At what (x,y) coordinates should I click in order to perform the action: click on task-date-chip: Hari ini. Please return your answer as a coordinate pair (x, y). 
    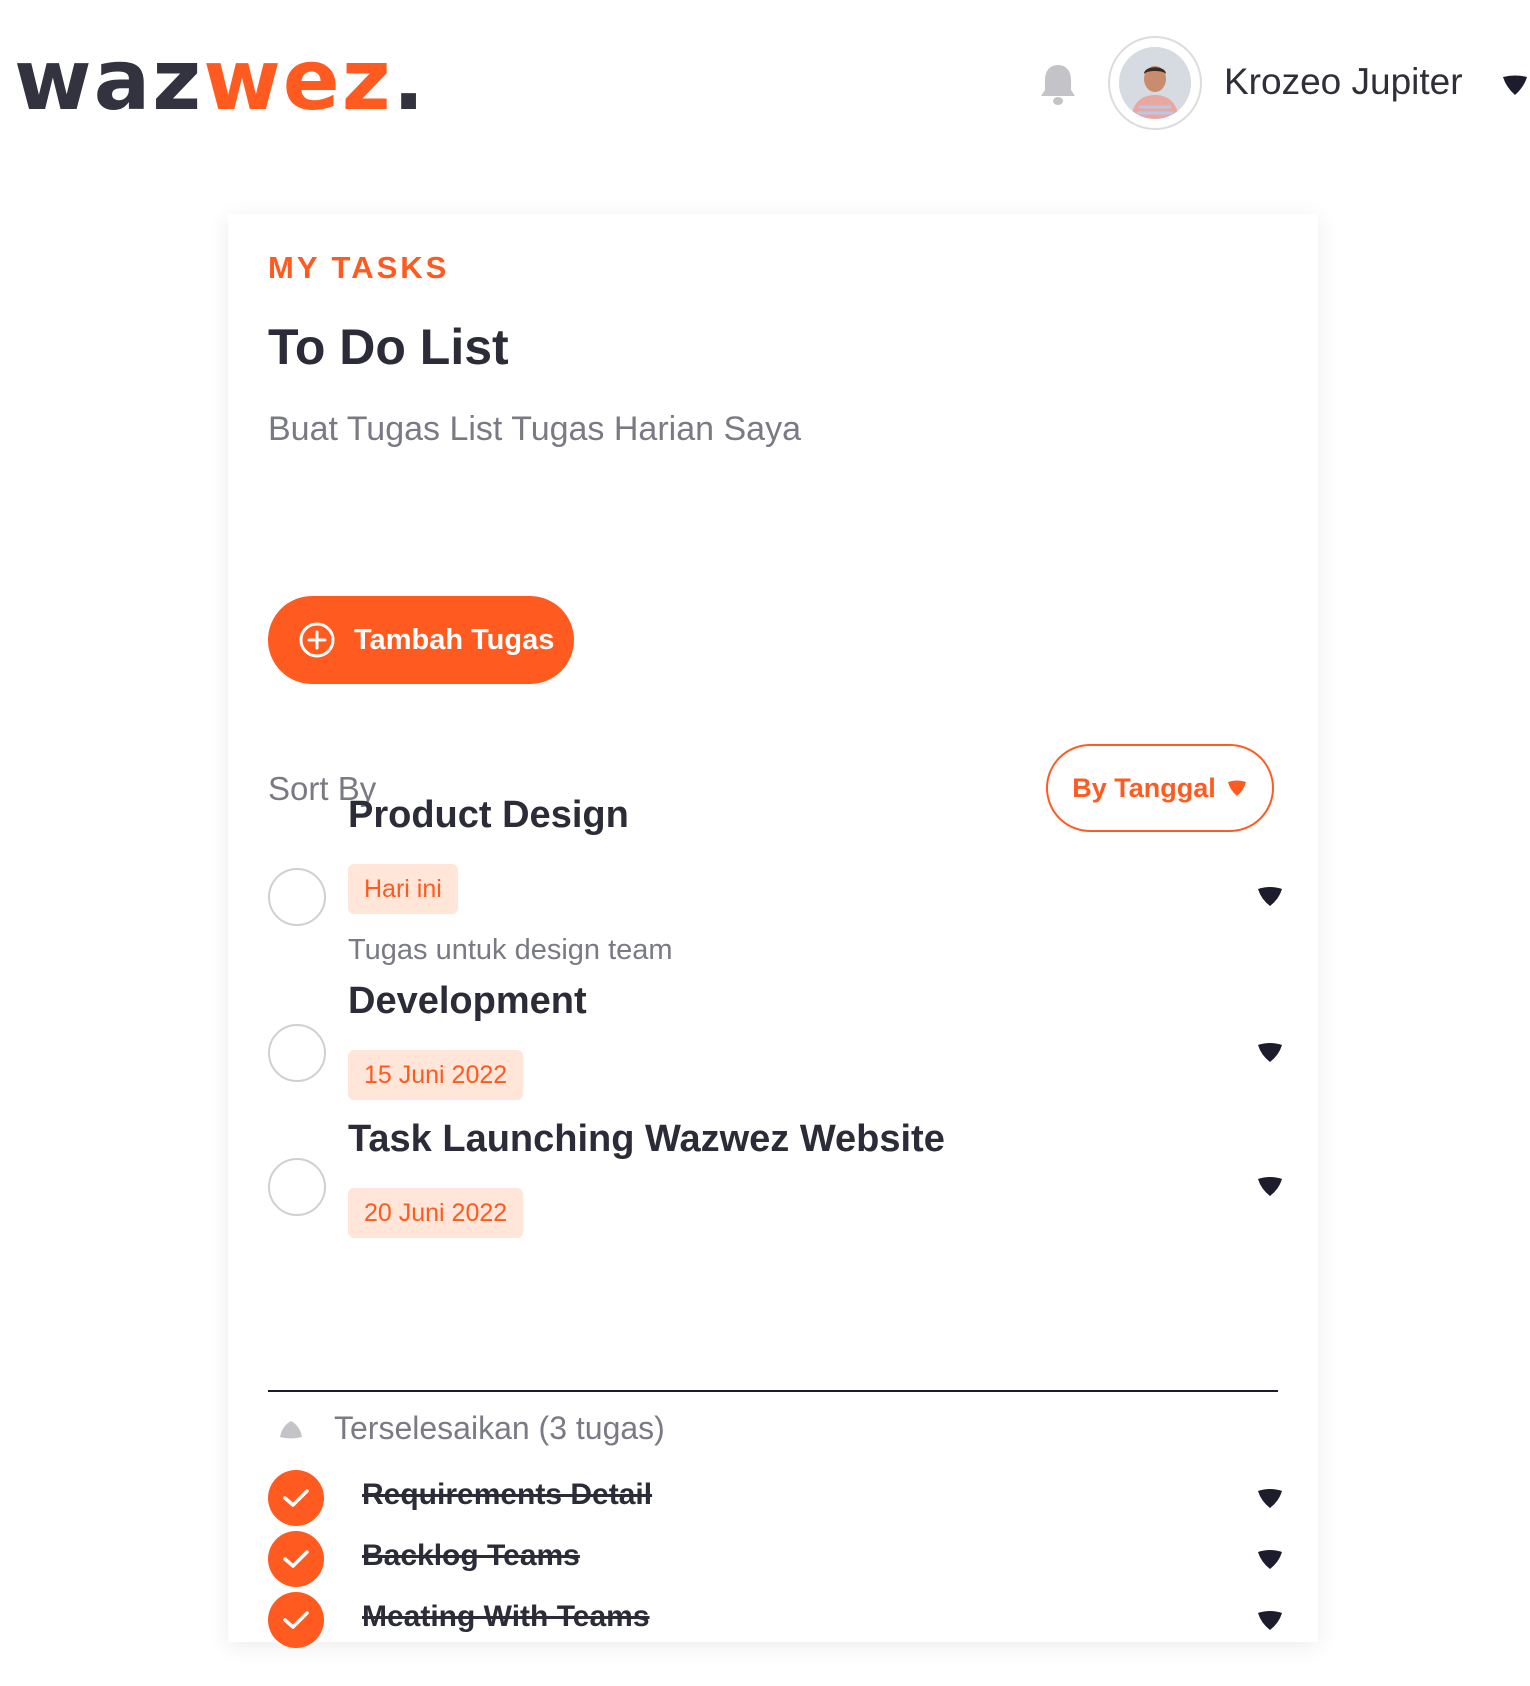
    Looking at the image, I should click on (403, 889).